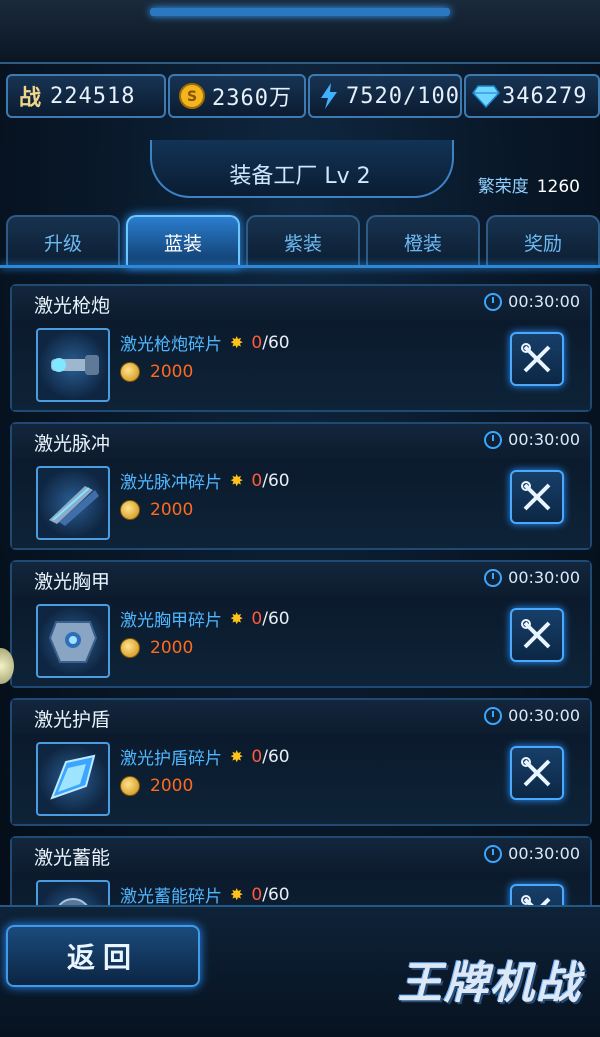  Describe the element at coordinates (72, 858) in the screenshot. I see `item-name: 激光蓄能` at that location.